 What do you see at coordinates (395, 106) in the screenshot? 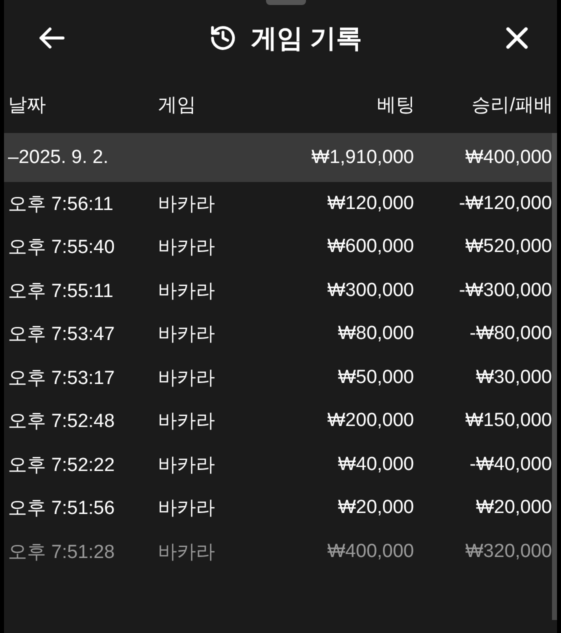
I see `column-header: 베팅` at bounding box center [395, 106].